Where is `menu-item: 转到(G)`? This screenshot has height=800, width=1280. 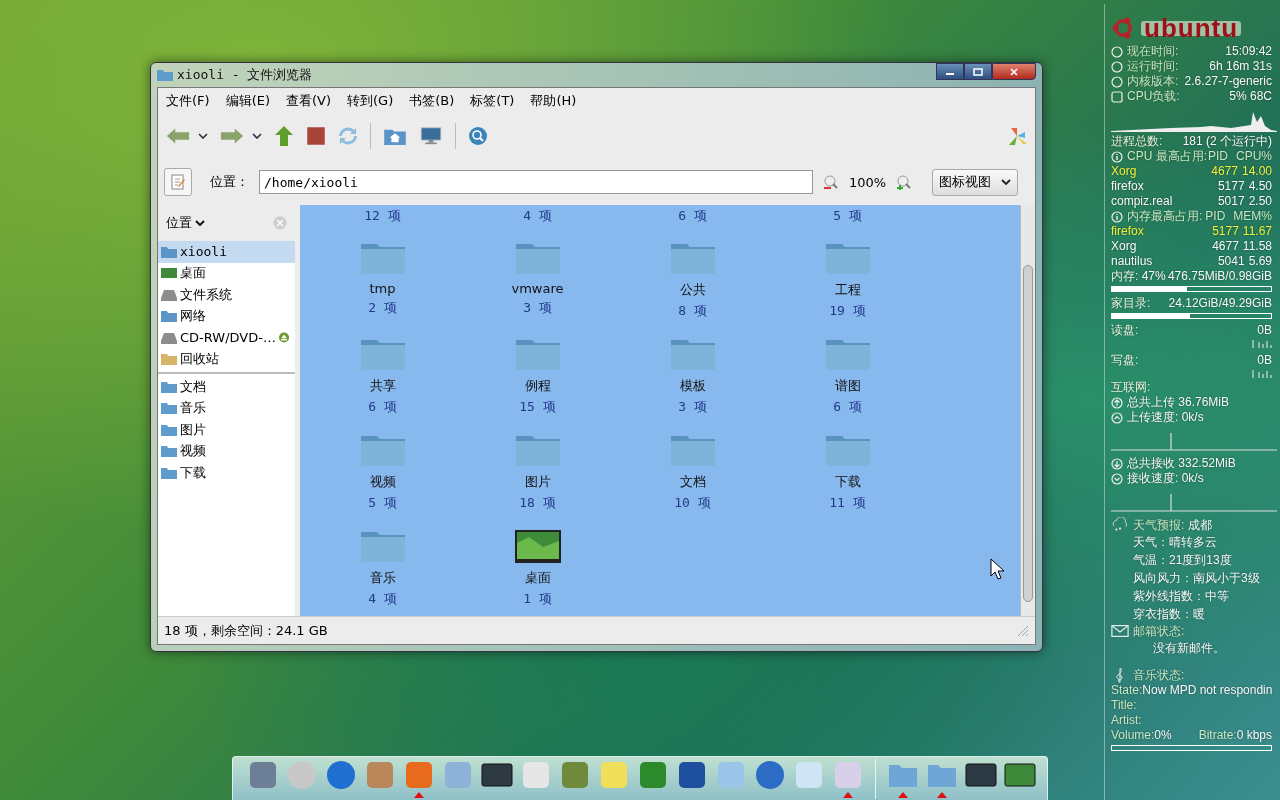
menu-item: 转到(G) is located at coordinates (370, 100).